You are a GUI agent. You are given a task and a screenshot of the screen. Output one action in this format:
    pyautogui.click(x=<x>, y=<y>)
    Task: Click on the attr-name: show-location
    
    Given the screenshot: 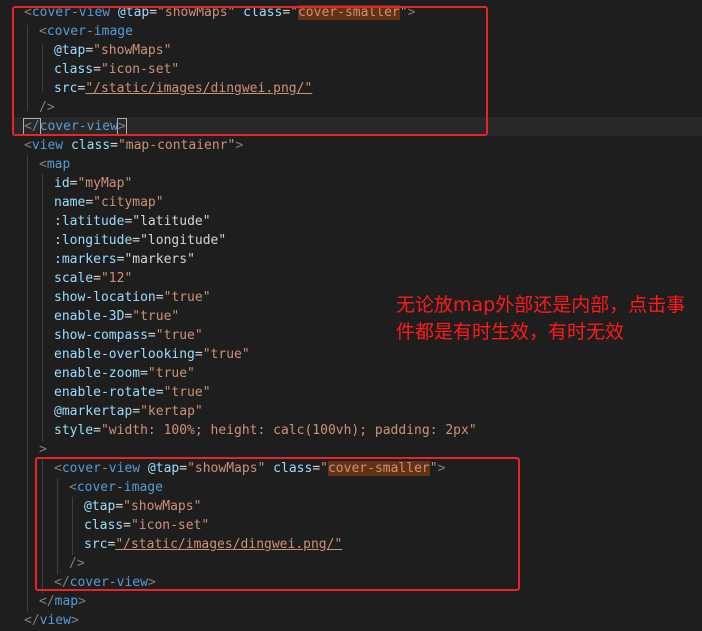 What is the action you would take?
    pyautogui.click(x=105, y=297)
    